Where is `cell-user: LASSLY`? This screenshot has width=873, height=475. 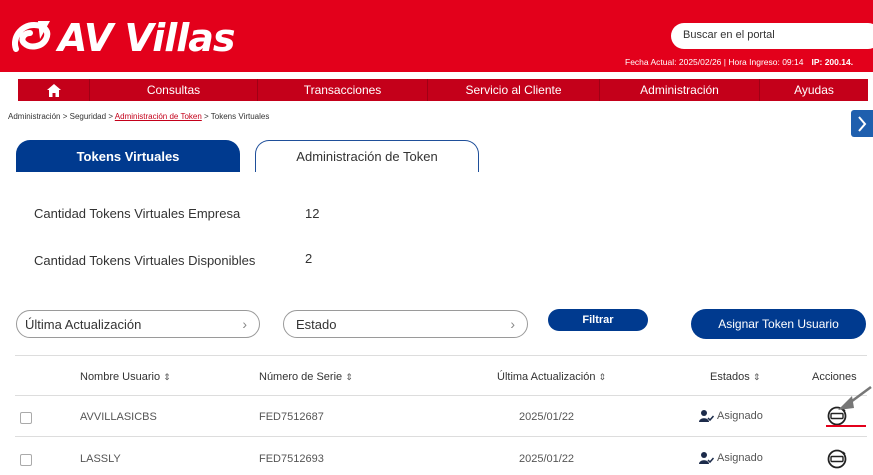 cell-user: LASSLY is located at coordinates (100, 459).